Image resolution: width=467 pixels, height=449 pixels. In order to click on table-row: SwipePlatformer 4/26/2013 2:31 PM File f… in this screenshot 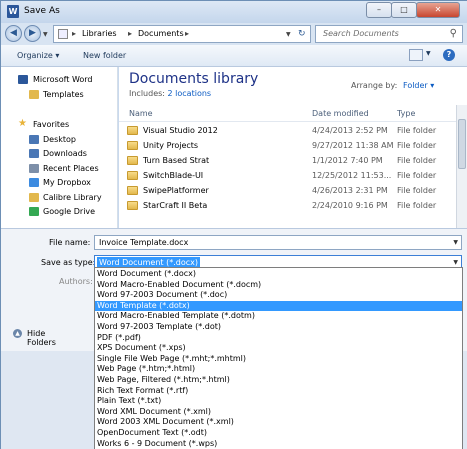, I will do `click(293, 191)`.